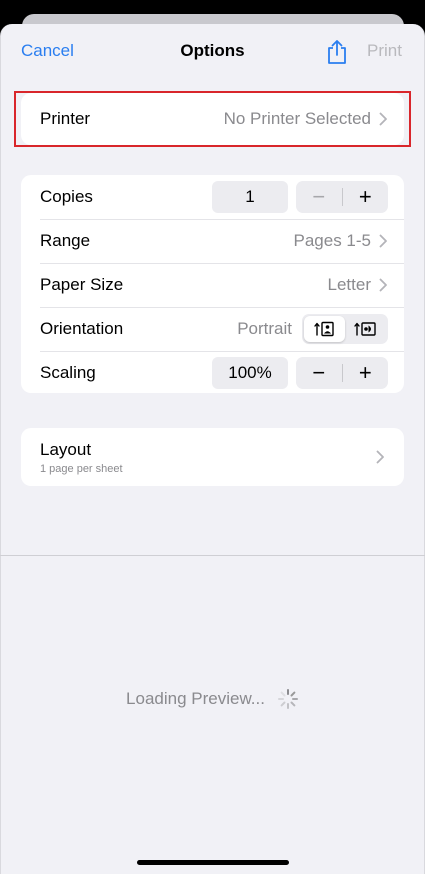  I want to click on home-indicator, so click(213, 862).